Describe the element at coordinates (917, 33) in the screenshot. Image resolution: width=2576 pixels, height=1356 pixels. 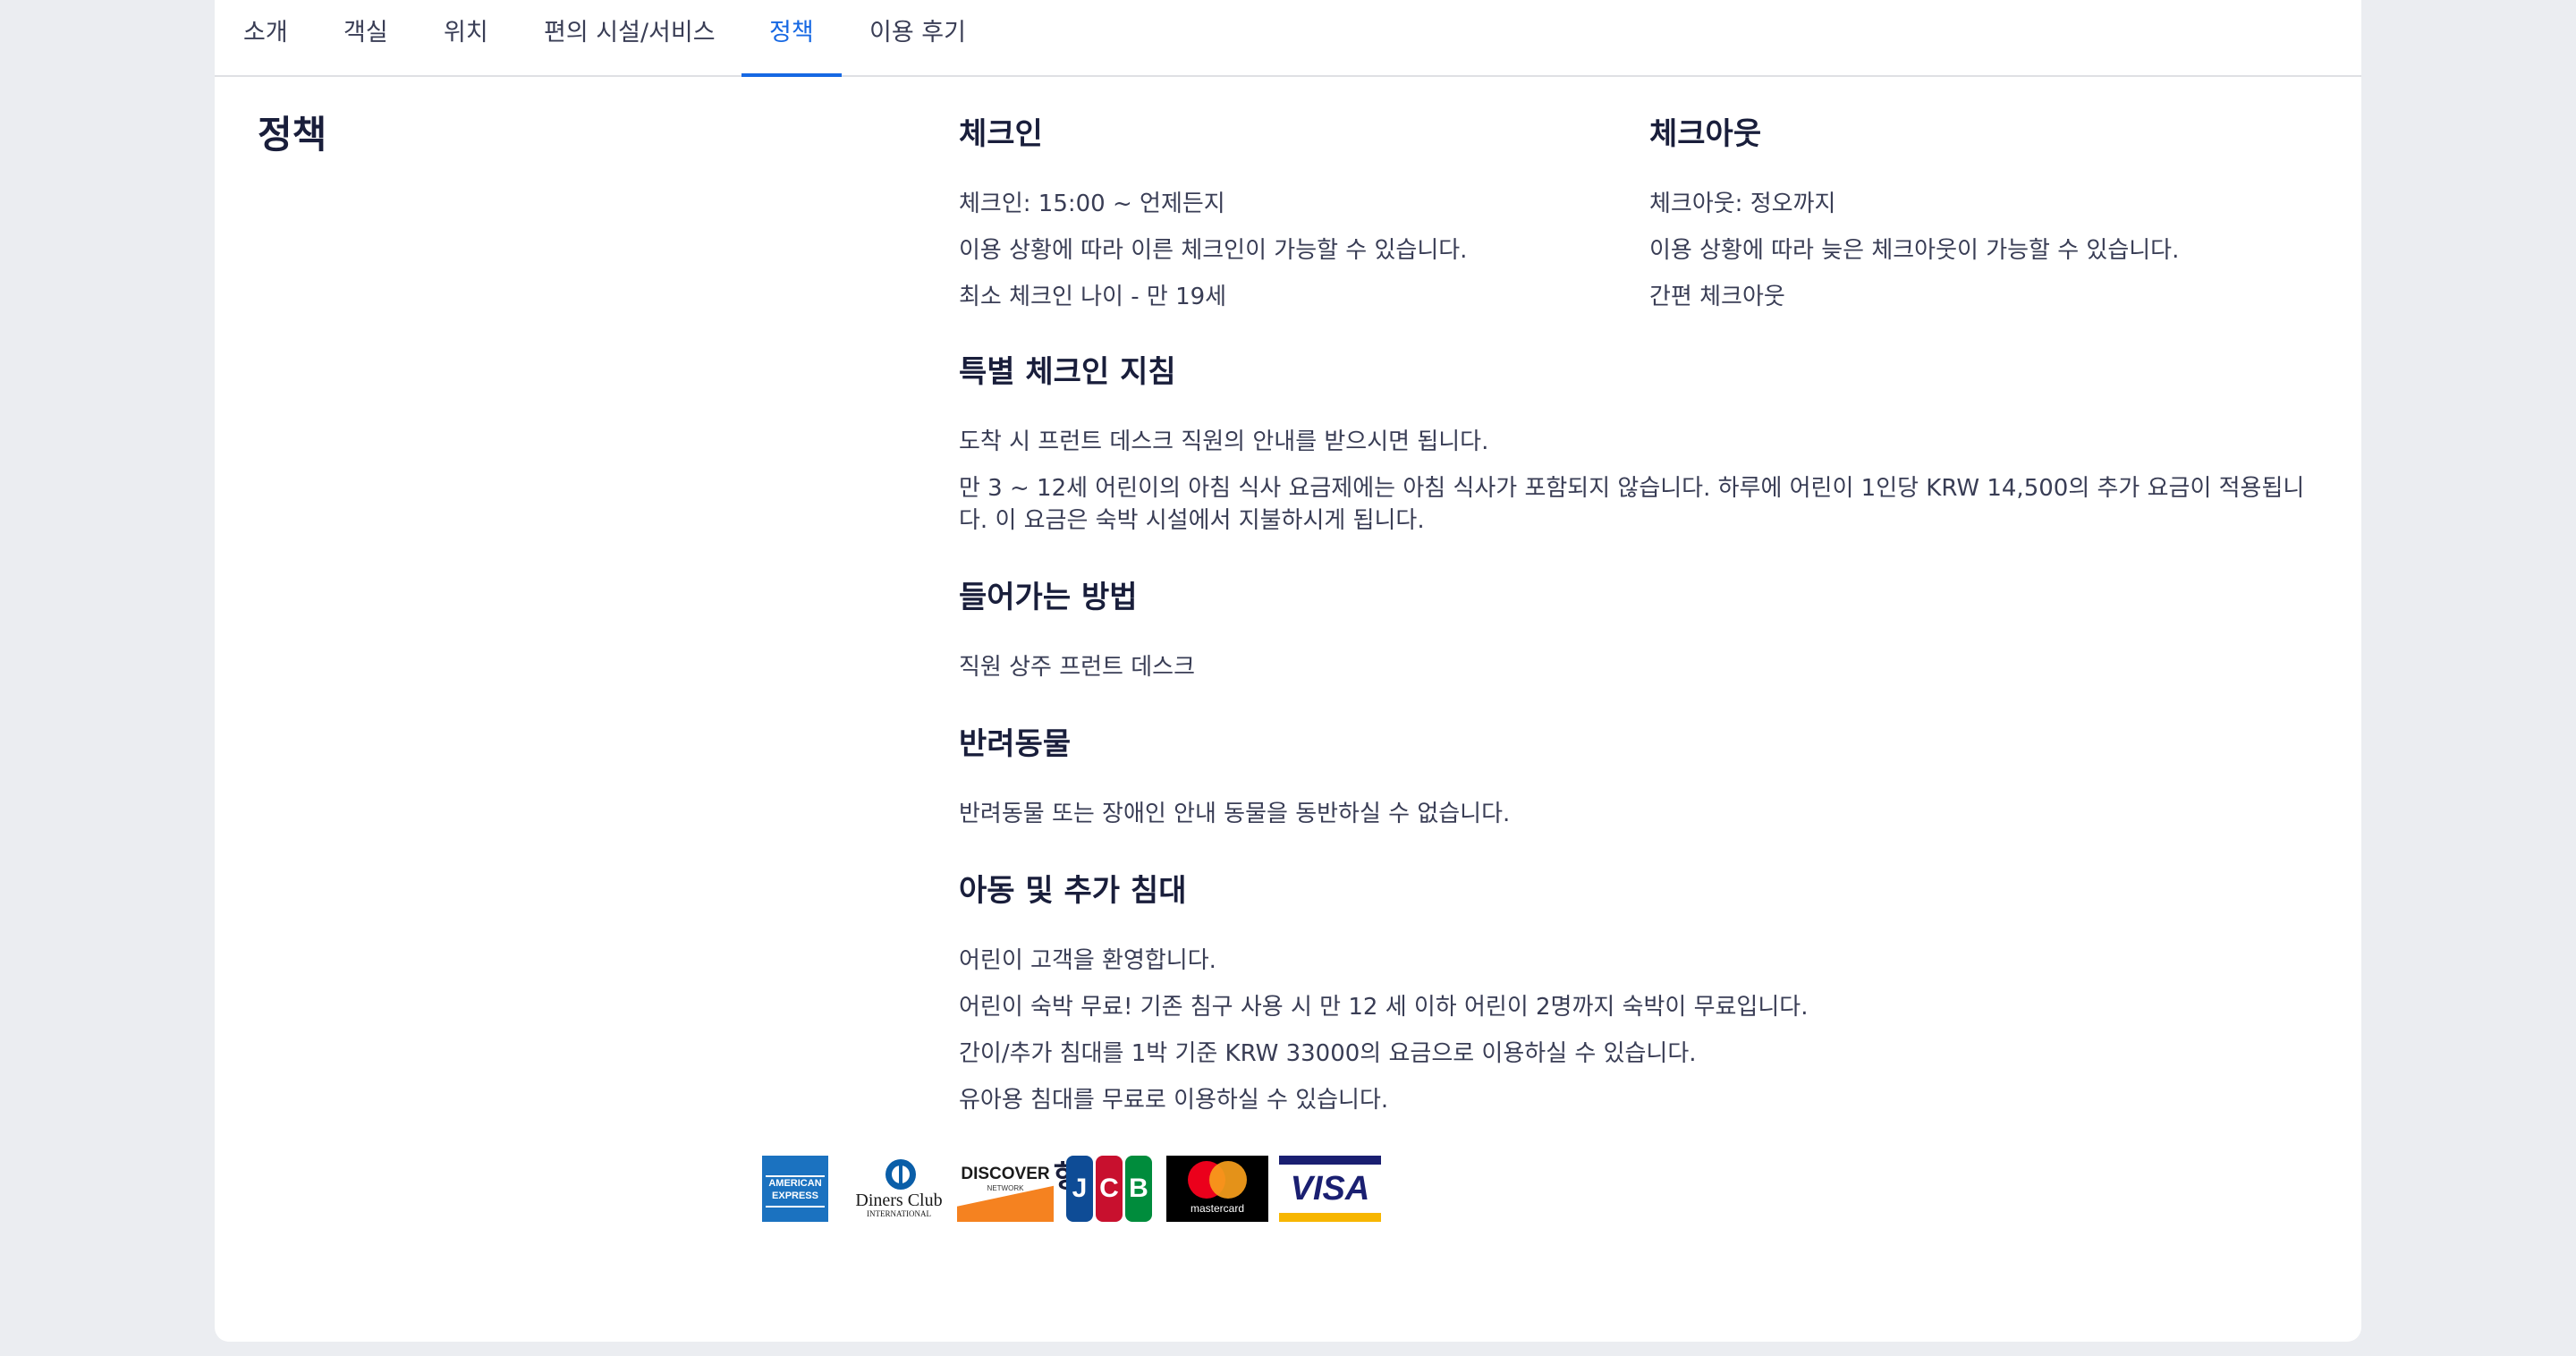
I see `tab-label: 이용 후기` at that location.